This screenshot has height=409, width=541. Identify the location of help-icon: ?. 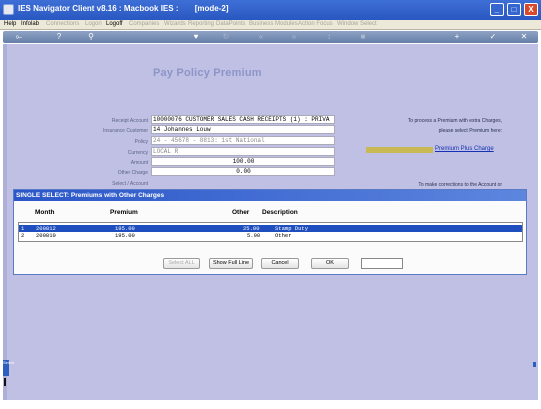
(59, 37).